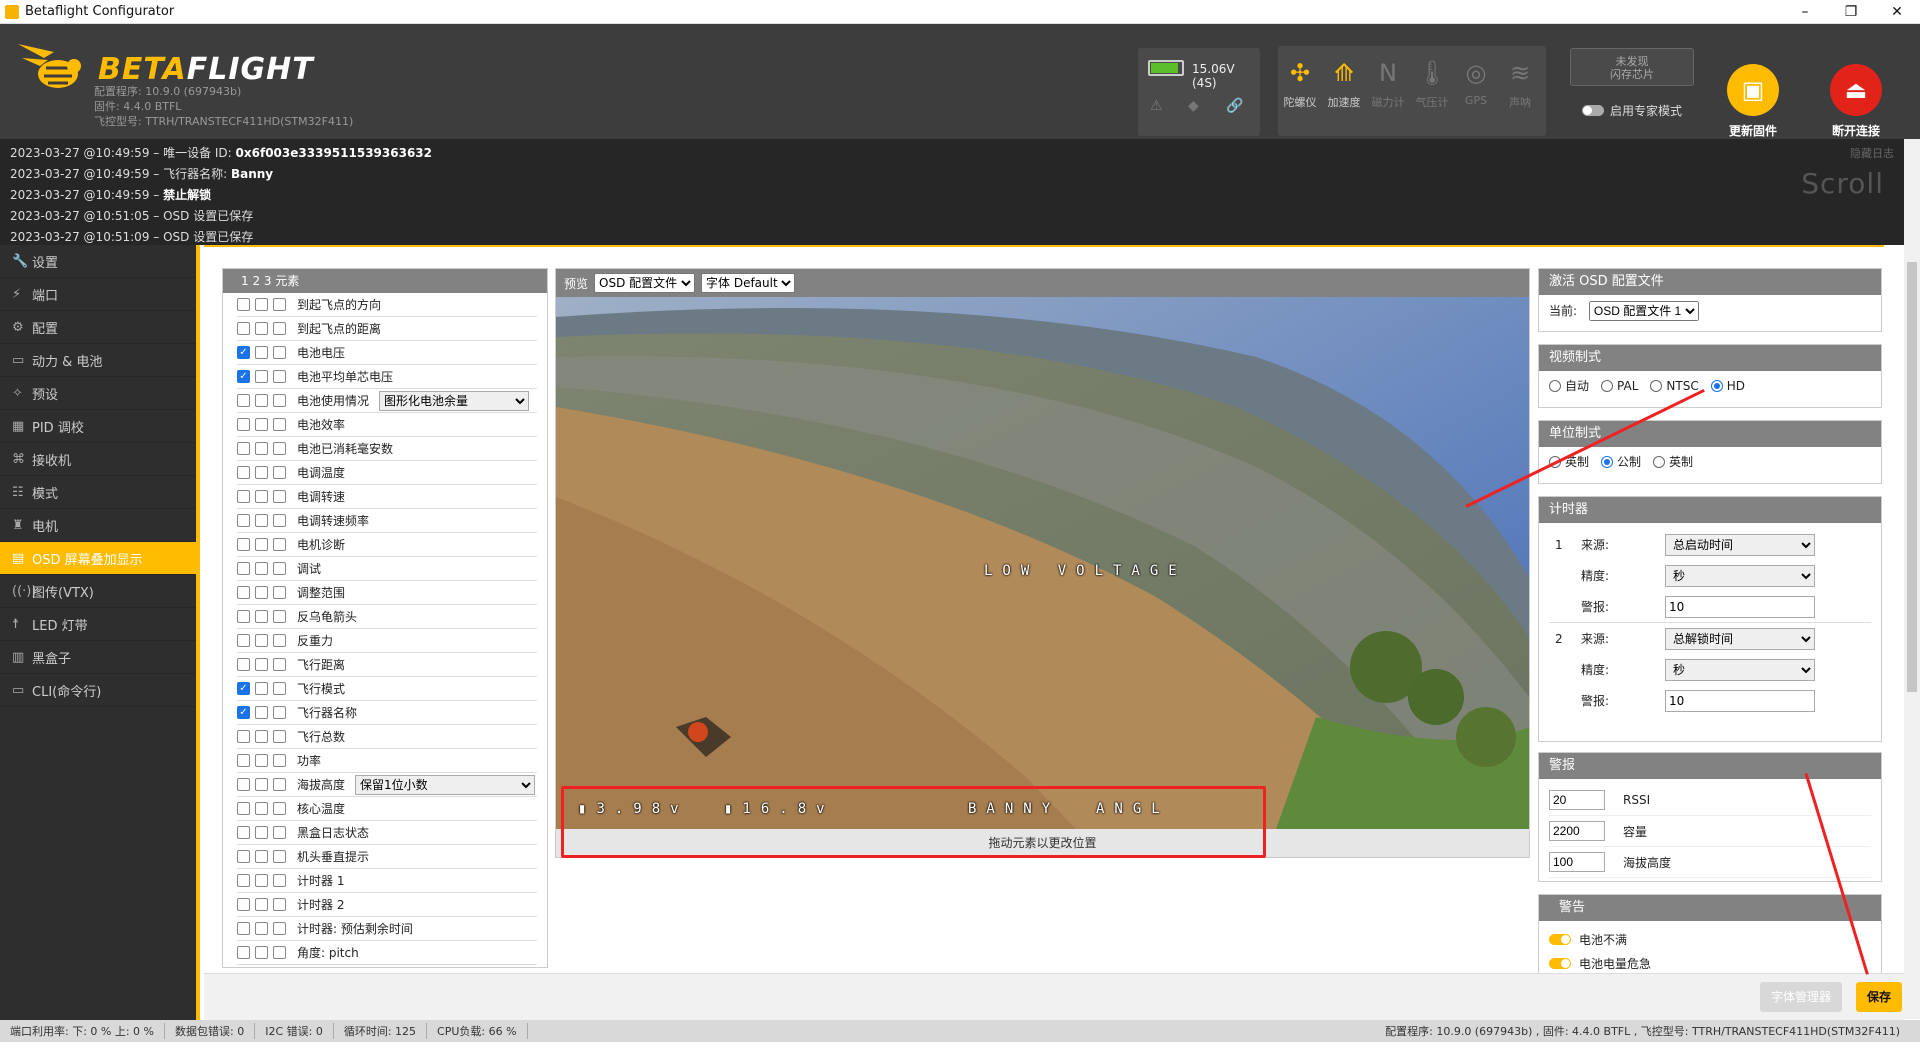 This screenshot has height=1042, width=1920. I want to click on close-button: ✕, so click(1897, 12).